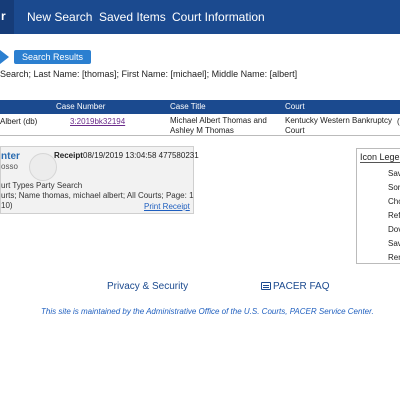 This screenshot has width=400, height=400. I want to click on legend-item: Cho, so click(394, 201).